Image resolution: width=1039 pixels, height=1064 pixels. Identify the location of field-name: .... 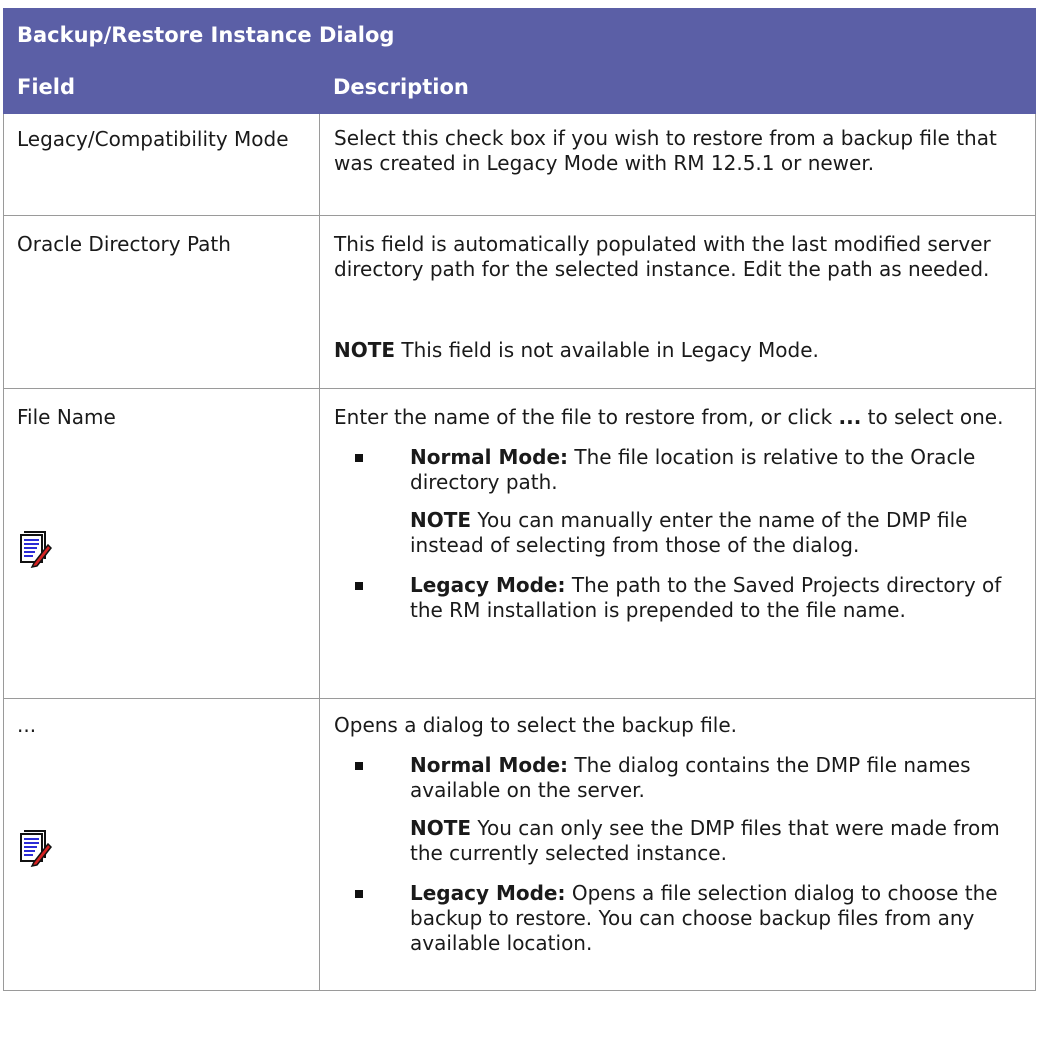
(27, 725).